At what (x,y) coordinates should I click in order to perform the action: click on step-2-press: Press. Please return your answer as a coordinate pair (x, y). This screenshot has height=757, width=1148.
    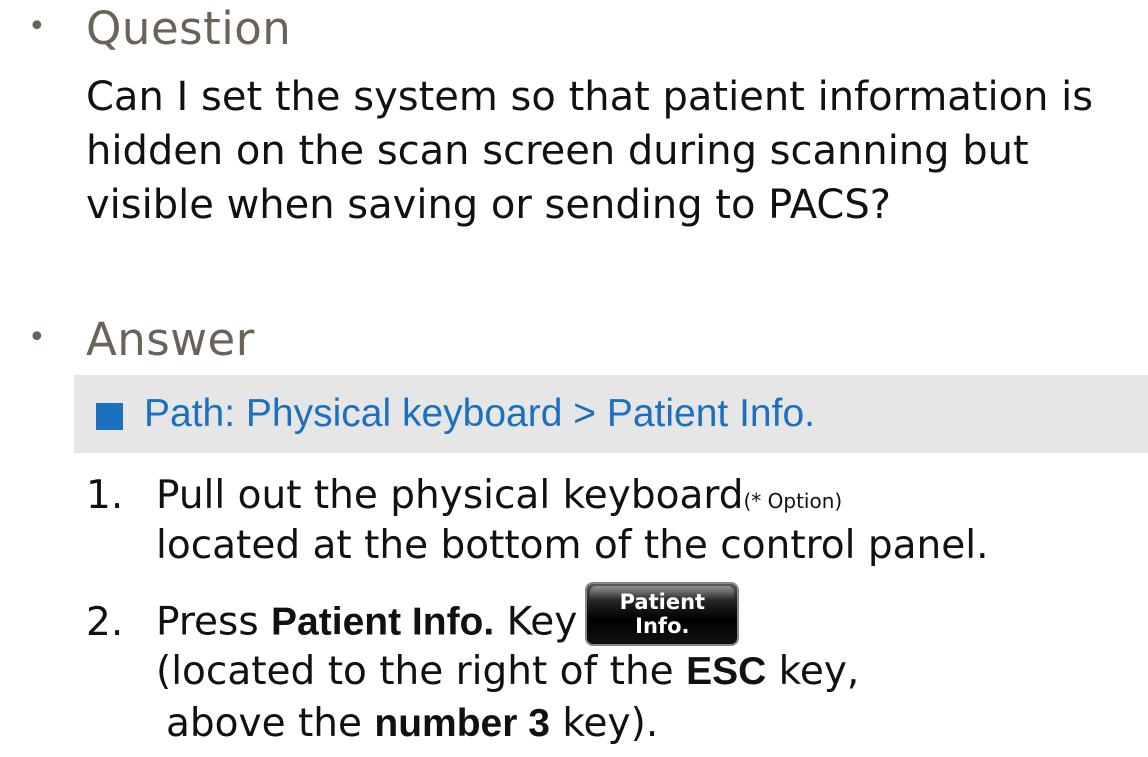
    Looking at the image, I should click on (214, 622).